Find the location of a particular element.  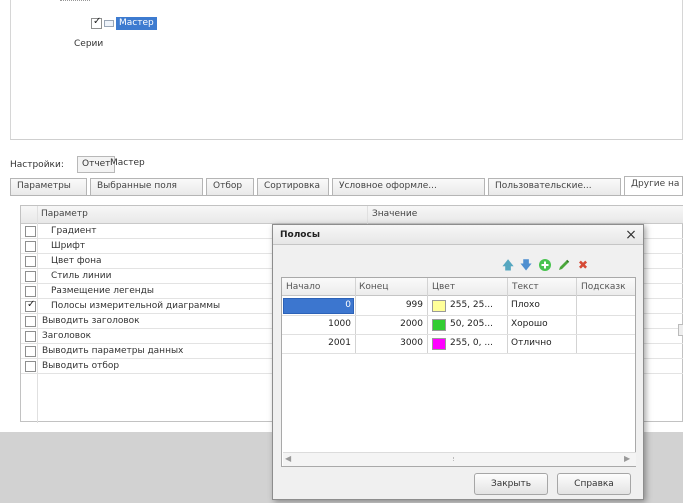

tab-selected-fields: Выбранные поля is located at coordinates (146, 186).